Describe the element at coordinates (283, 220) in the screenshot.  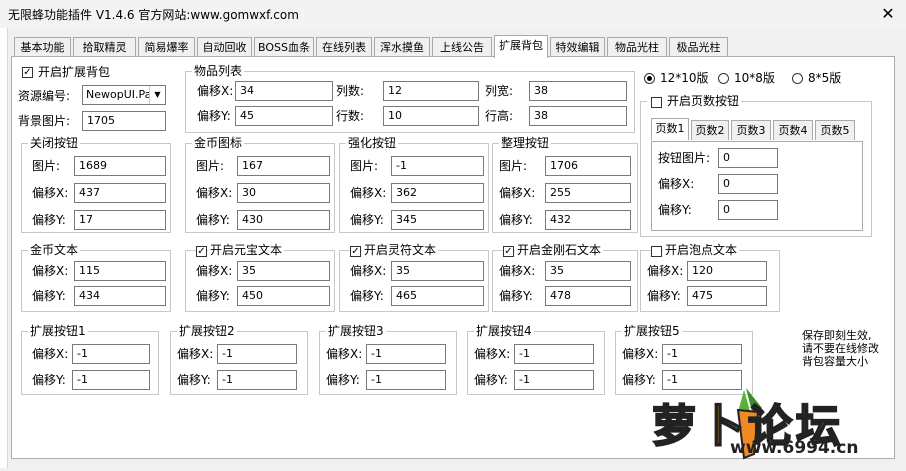
I see `gold-y-input: 430` at that location.